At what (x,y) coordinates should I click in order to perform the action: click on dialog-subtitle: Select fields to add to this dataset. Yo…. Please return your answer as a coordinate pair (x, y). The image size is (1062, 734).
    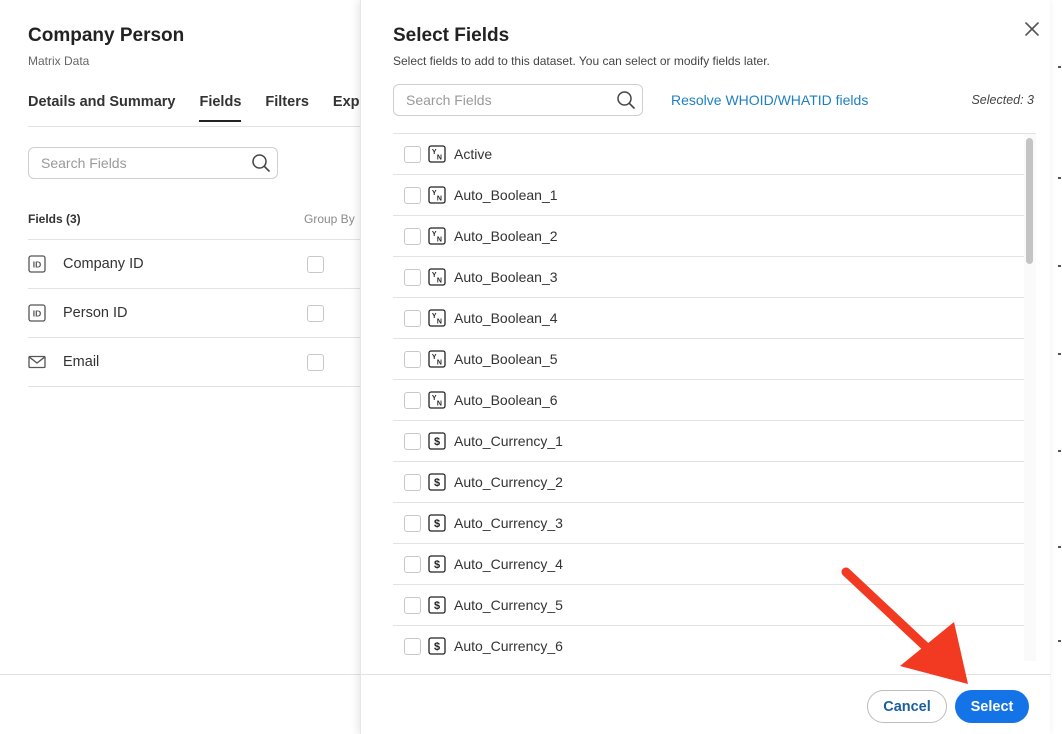
    Looking at the image, I should click on (581, 61).